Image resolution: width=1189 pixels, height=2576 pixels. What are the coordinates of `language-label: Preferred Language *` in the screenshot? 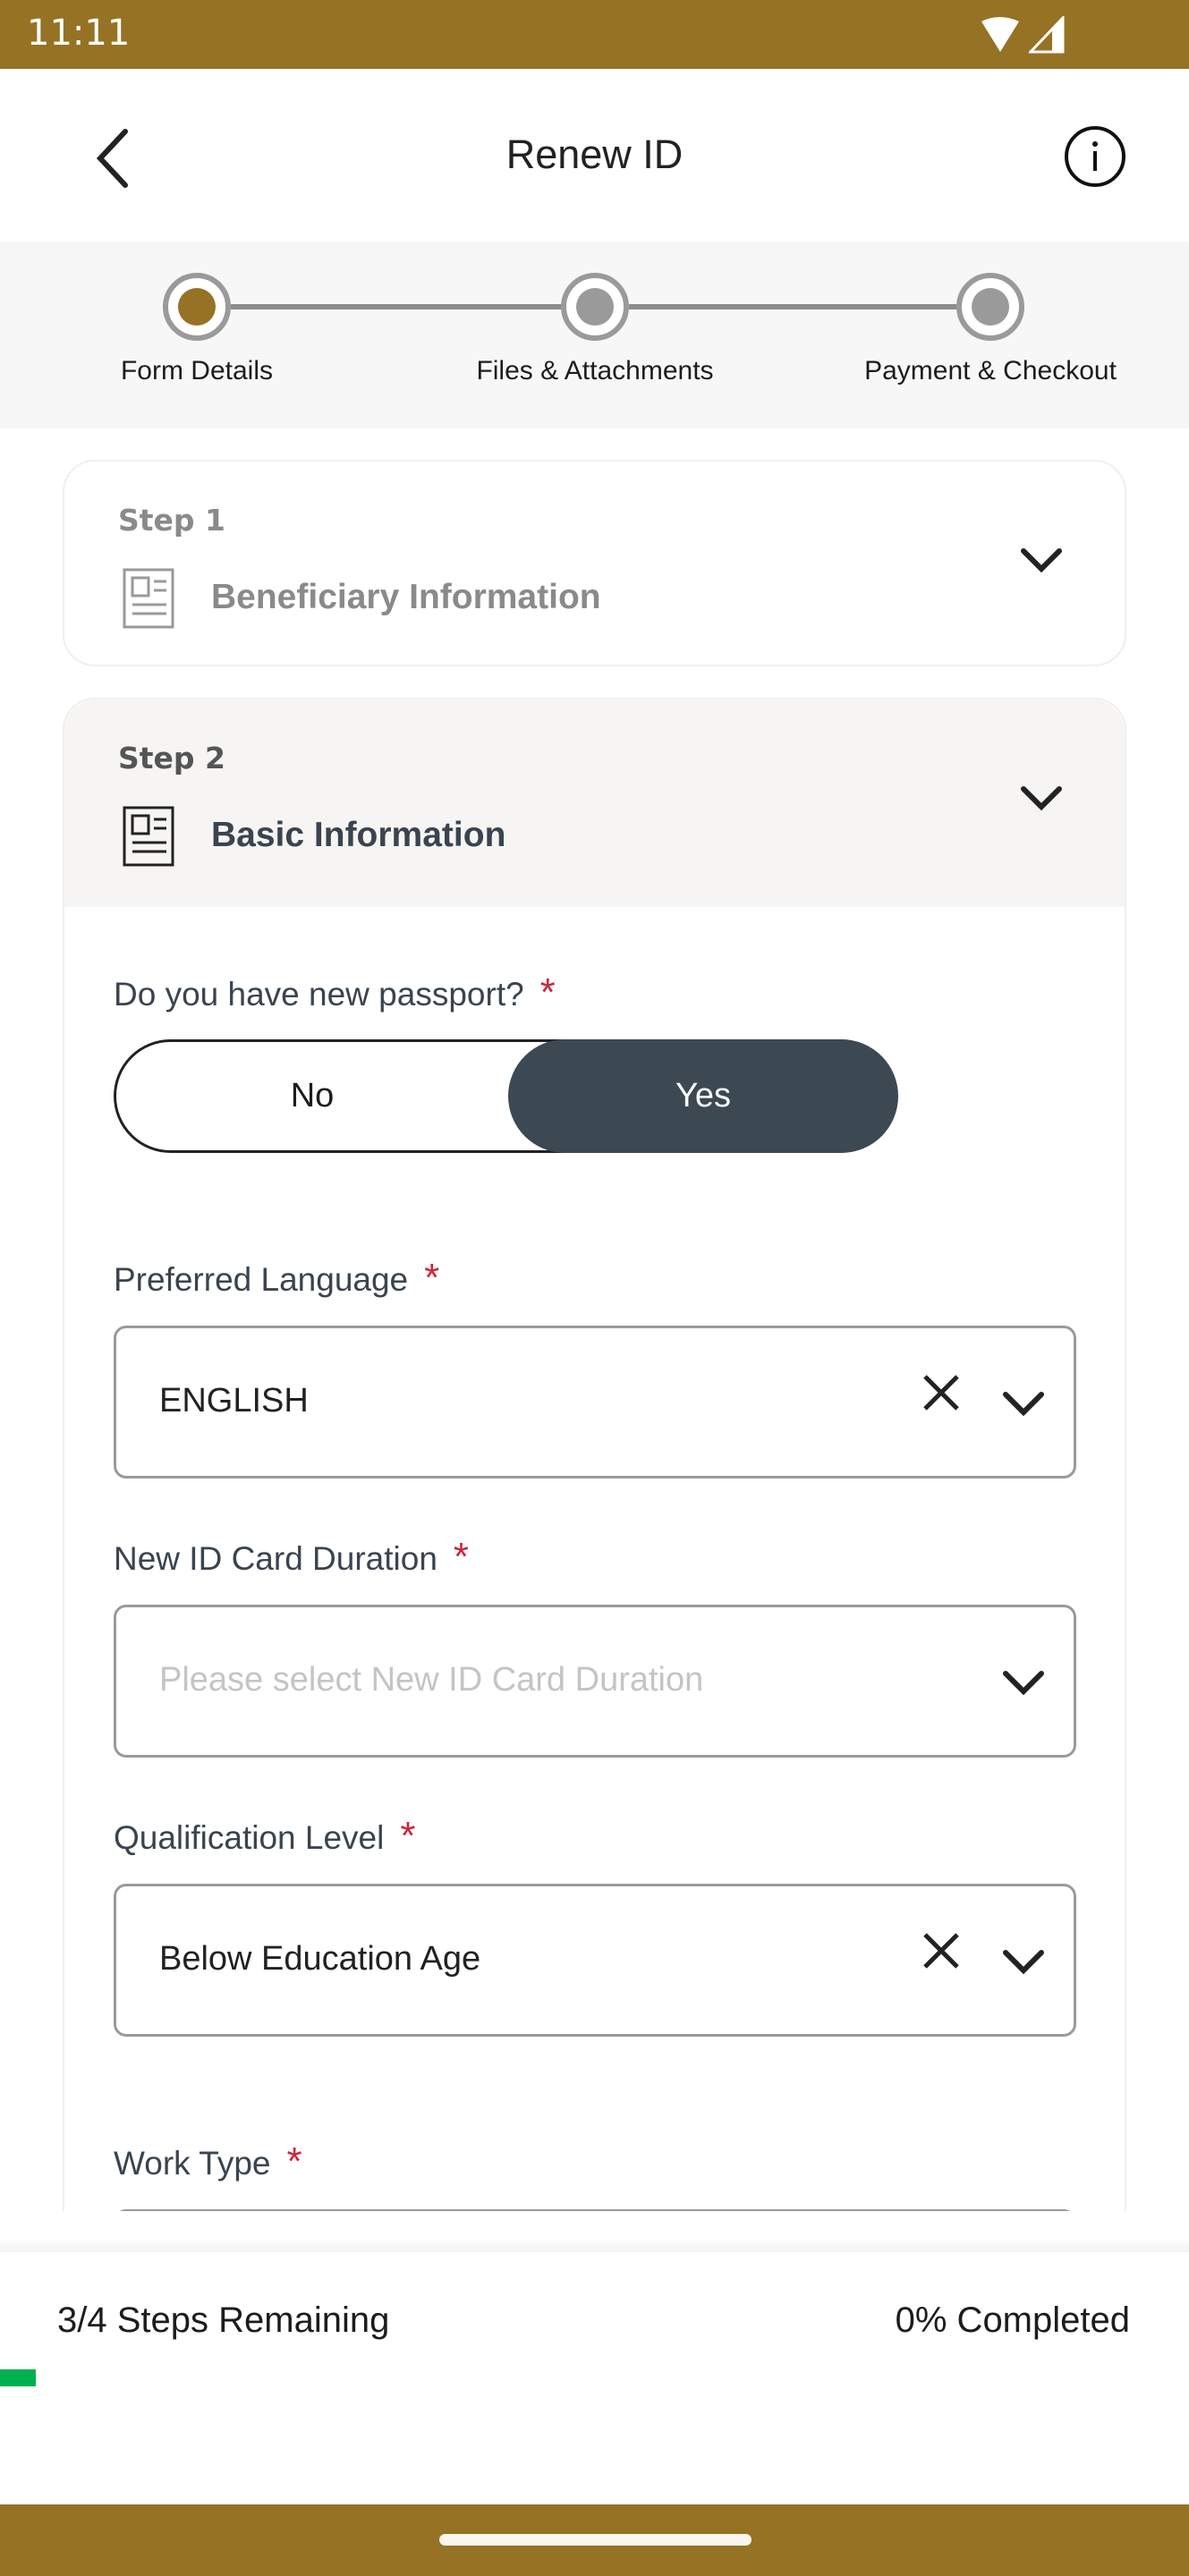 It's located at (276, 1278).